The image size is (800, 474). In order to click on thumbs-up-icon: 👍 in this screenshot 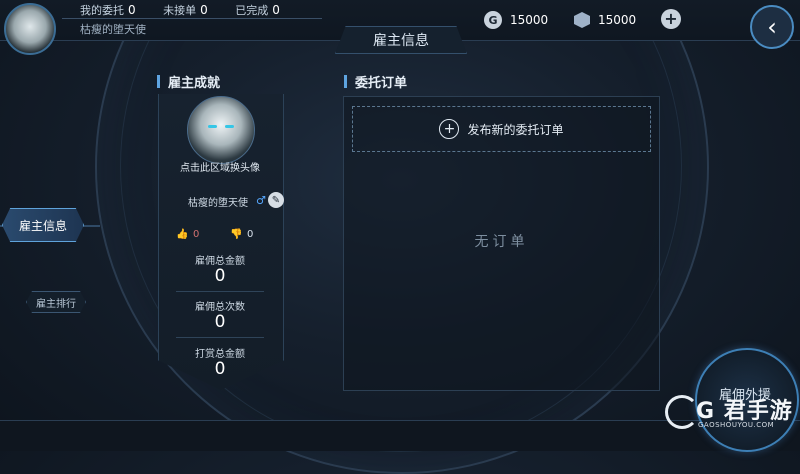, I will do `click(182, 234)`.